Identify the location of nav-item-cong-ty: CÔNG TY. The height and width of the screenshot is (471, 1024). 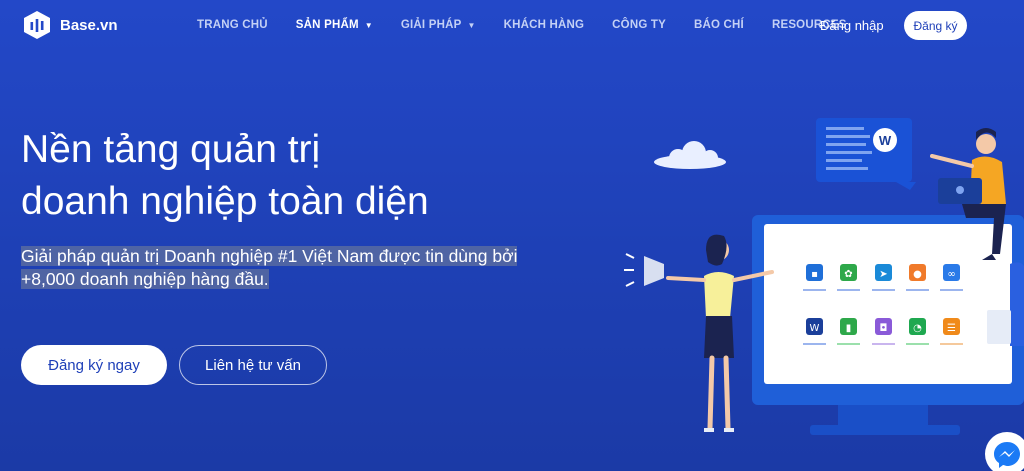
(639, 25).